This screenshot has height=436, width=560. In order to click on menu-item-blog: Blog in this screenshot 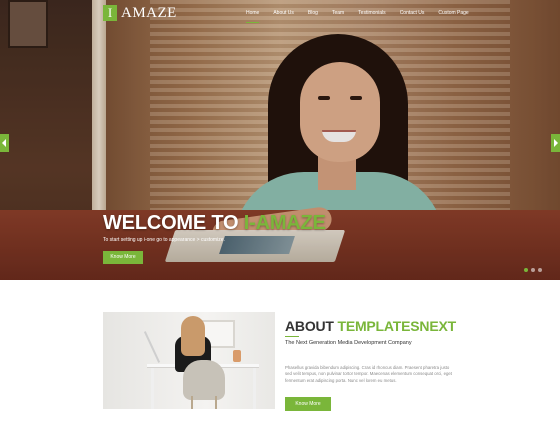, I will do `click(313, 13)`.